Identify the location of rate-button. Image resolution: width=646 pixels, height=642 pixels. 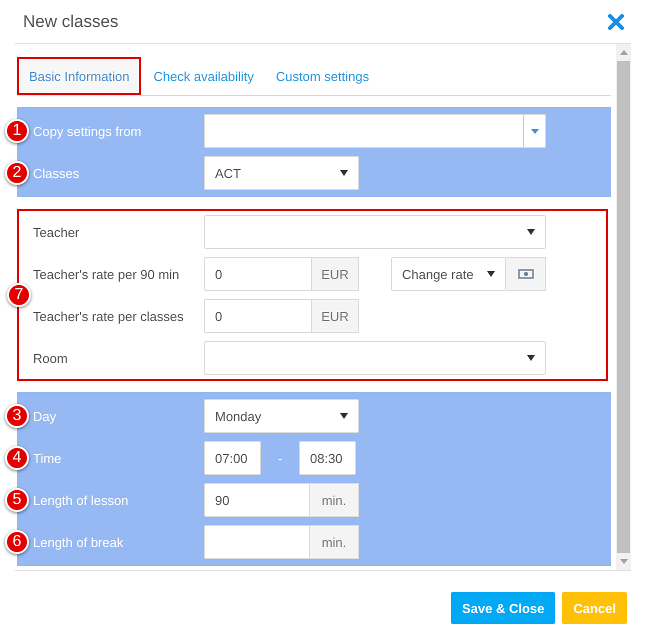
(526, 274).